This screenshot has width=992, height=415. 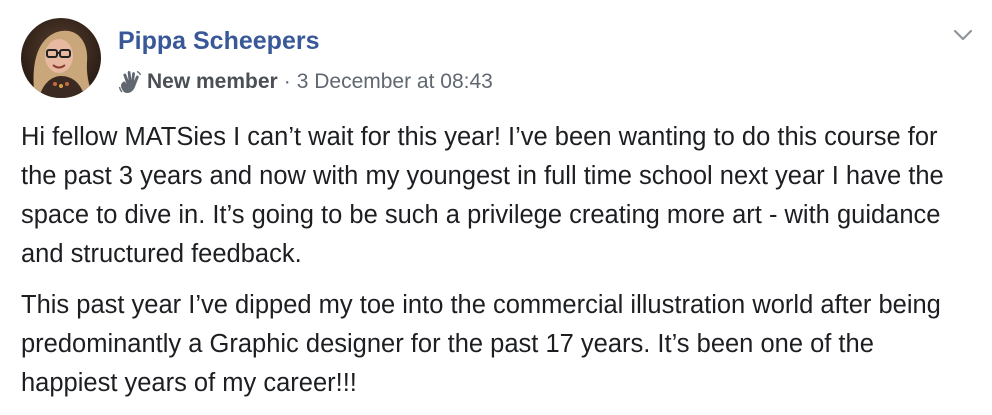 I want to click on waving-hand-icon, so click(x=130, y=82).